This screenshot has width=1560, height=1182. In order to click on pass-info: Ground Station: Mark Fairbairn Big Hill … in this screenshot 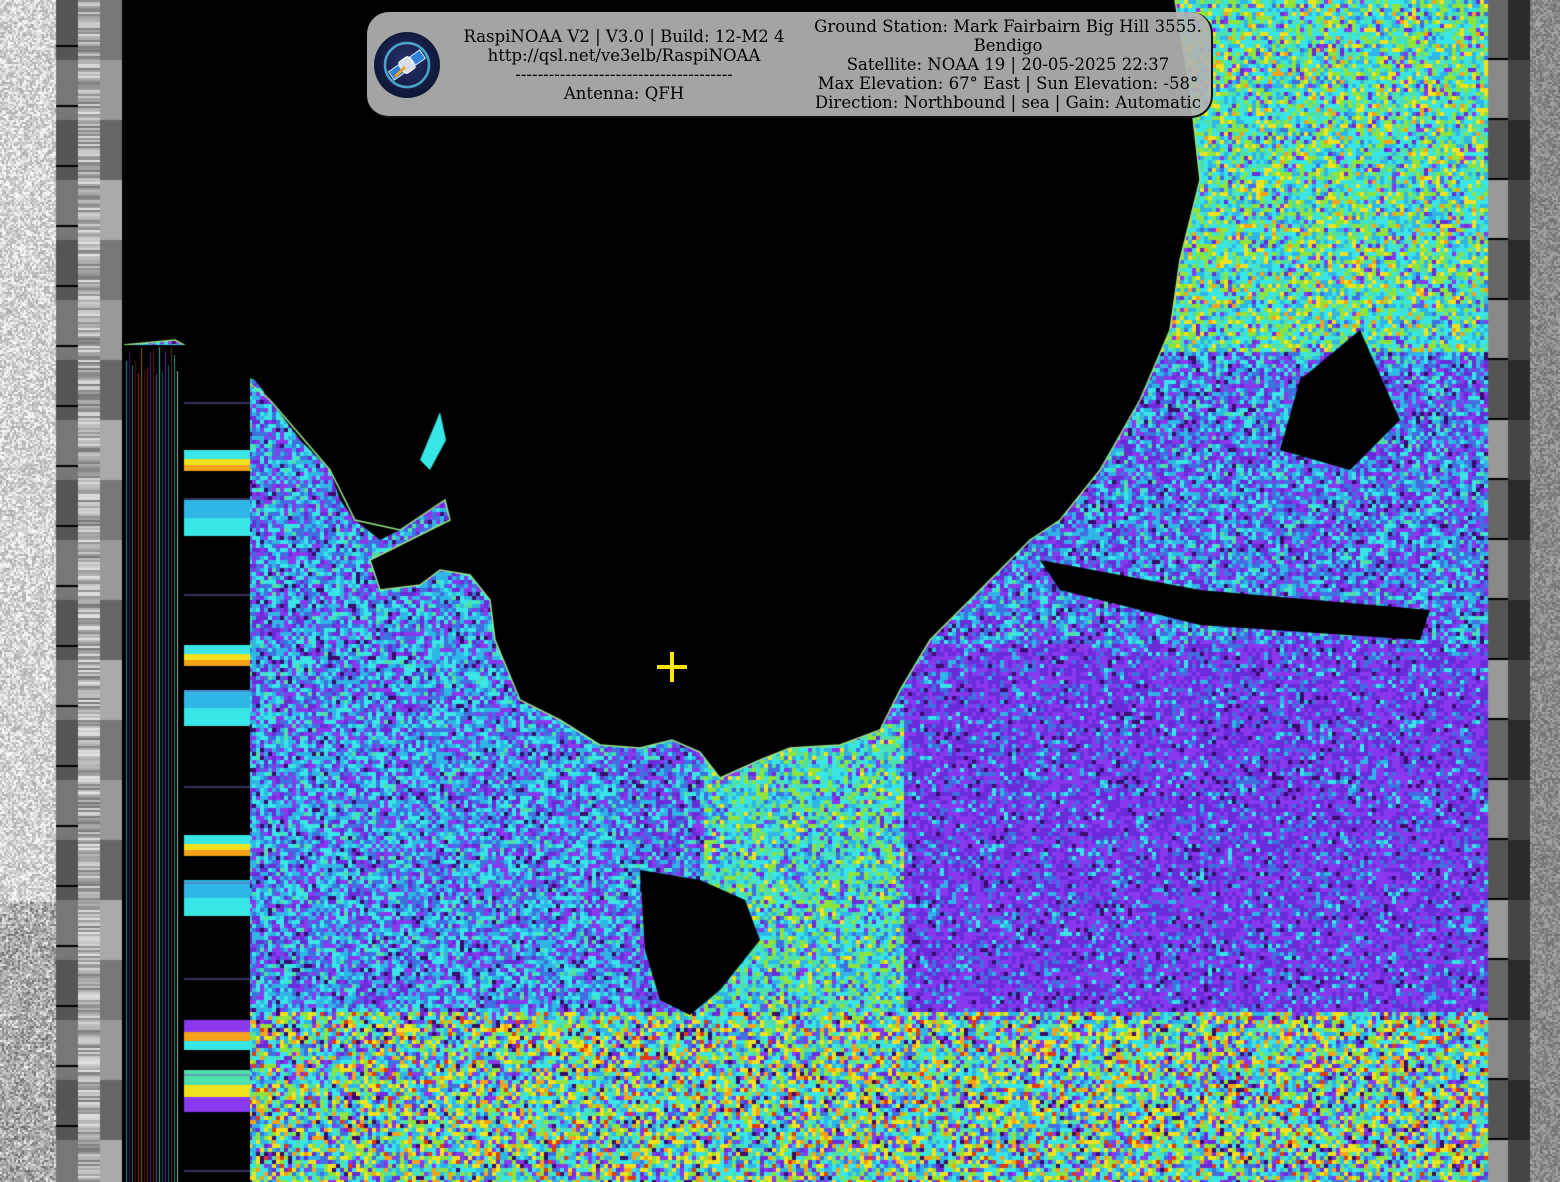, I will do `click(1008, 64)`.